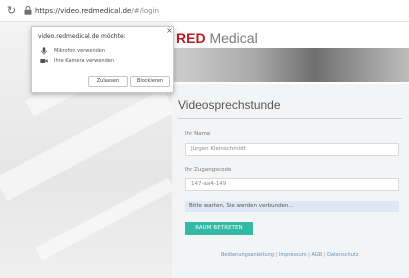 The width and height of the screenshot is (409, 278). I want to click on enter-room-button: RAUM BETRETEN, so click(219, 228).